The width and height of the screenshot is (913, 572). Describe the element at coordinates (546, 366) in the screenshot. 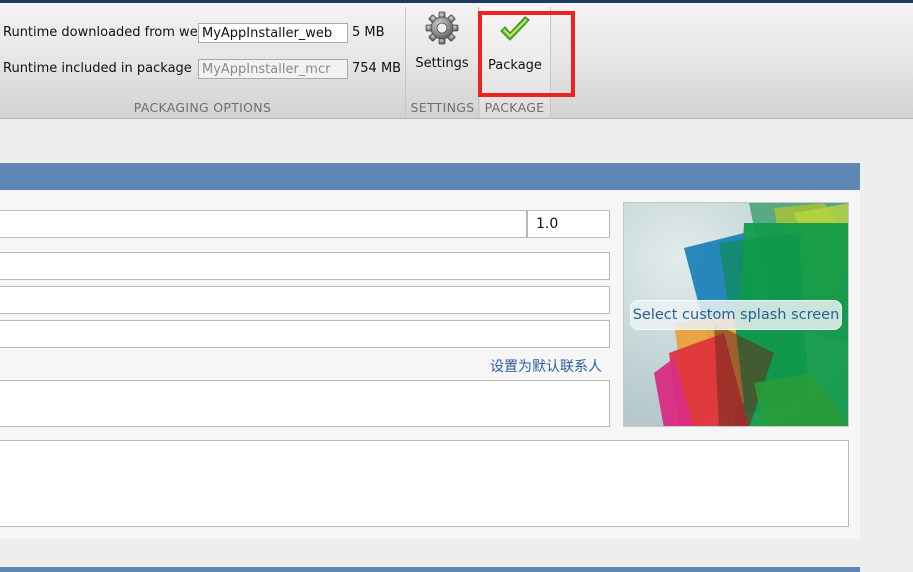

I see `set-default-contact-link: 设置为默认联系人` at that location.